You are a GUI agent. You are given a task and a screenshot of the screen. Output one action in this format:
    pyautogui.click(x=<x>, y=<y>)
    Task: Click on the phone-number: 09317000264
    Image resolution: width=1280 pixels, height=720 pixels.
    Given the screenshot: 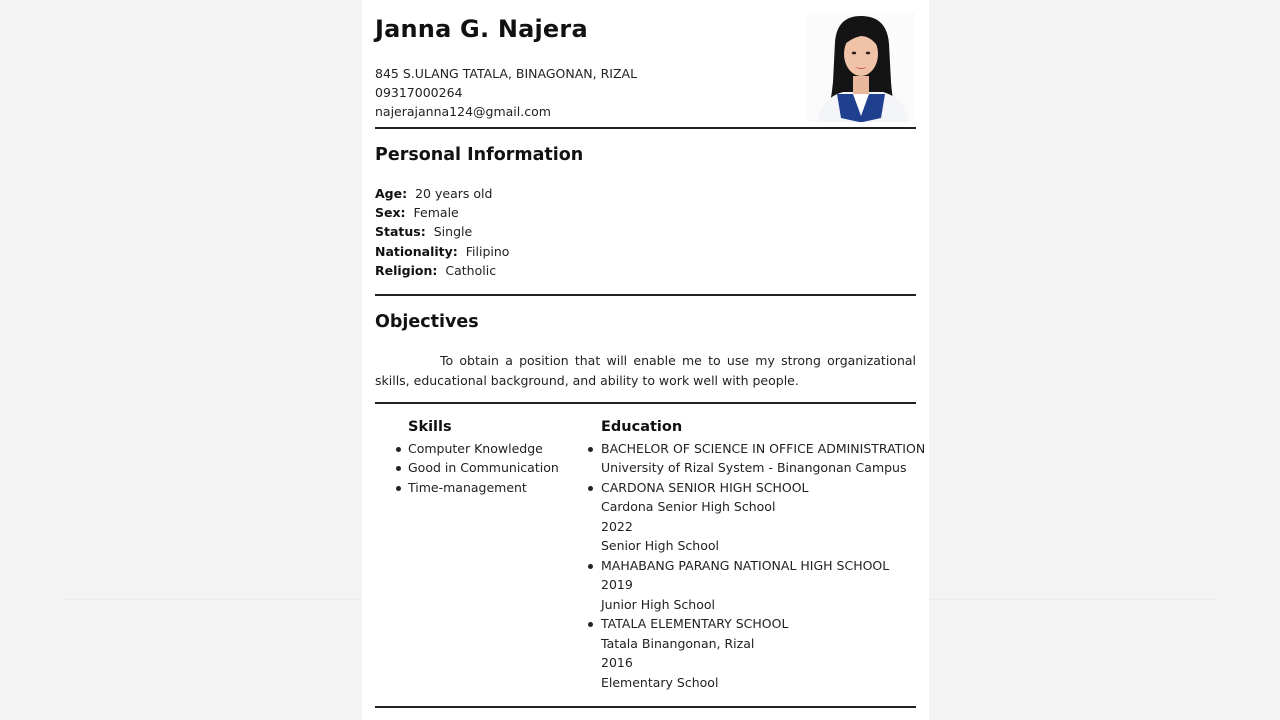 What is the action you would take?
    pyautogui.click(x=419, y=92)
    